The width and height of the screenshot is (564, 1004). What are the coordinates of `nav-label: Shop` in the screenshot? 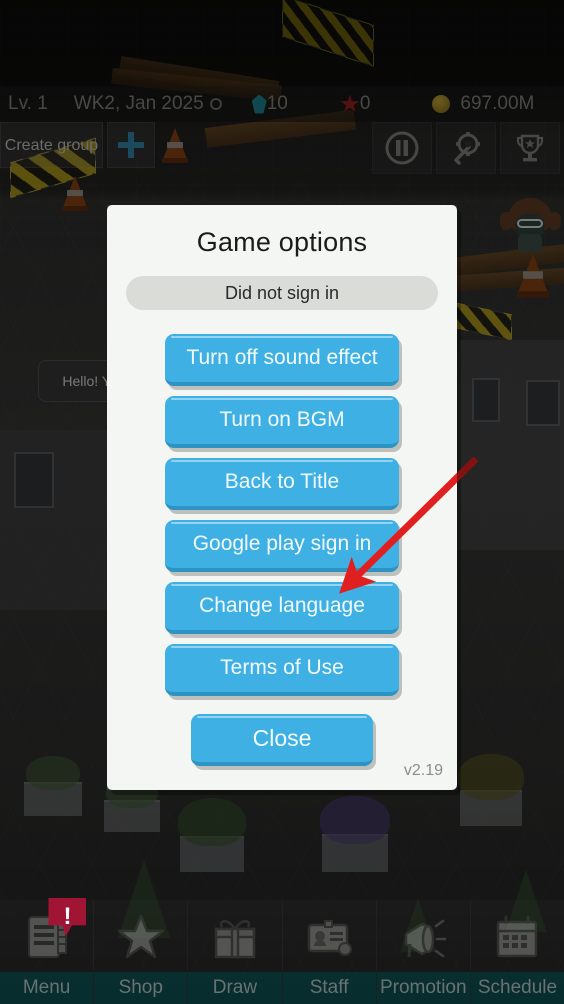 It's located at (141, 988).